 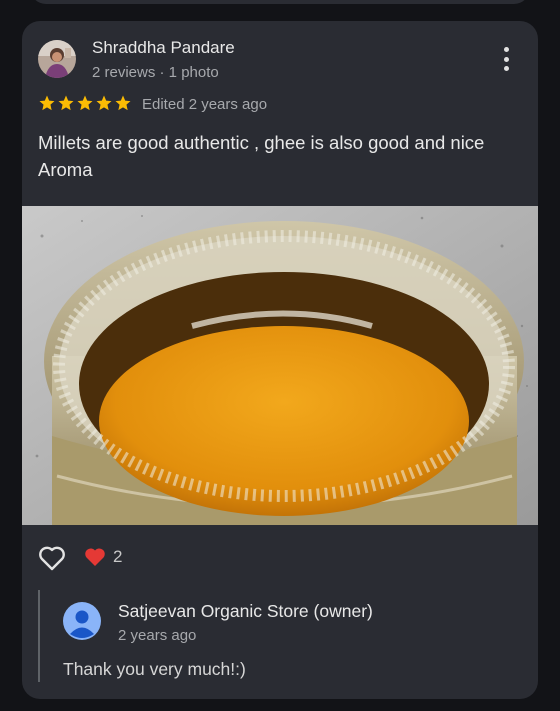 What do you see at coordinates (154, 669) in the screenshot?
I see `owner-reply-text: Thank you very much!:)` at bounding box center [154, 669].